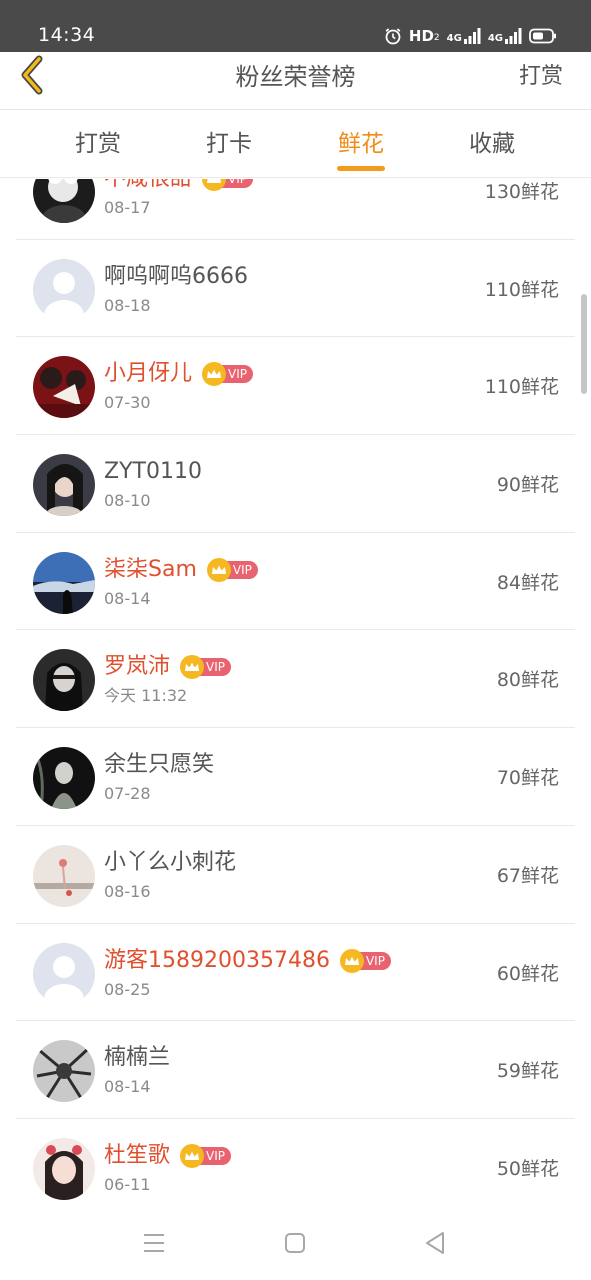  I want to click on tab-favorites: 收藏, so click(492, 144).